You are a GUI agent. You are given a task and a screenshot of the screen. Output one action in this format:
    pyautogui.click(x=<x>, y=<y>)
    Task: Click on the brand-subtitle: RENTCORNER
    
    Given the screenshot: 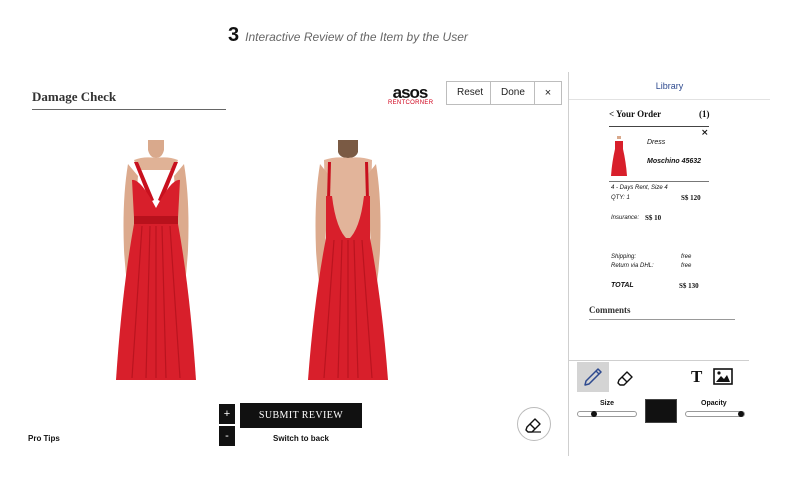 What is the action you would take?
    pyautogui.click(x=411, y=103)
    